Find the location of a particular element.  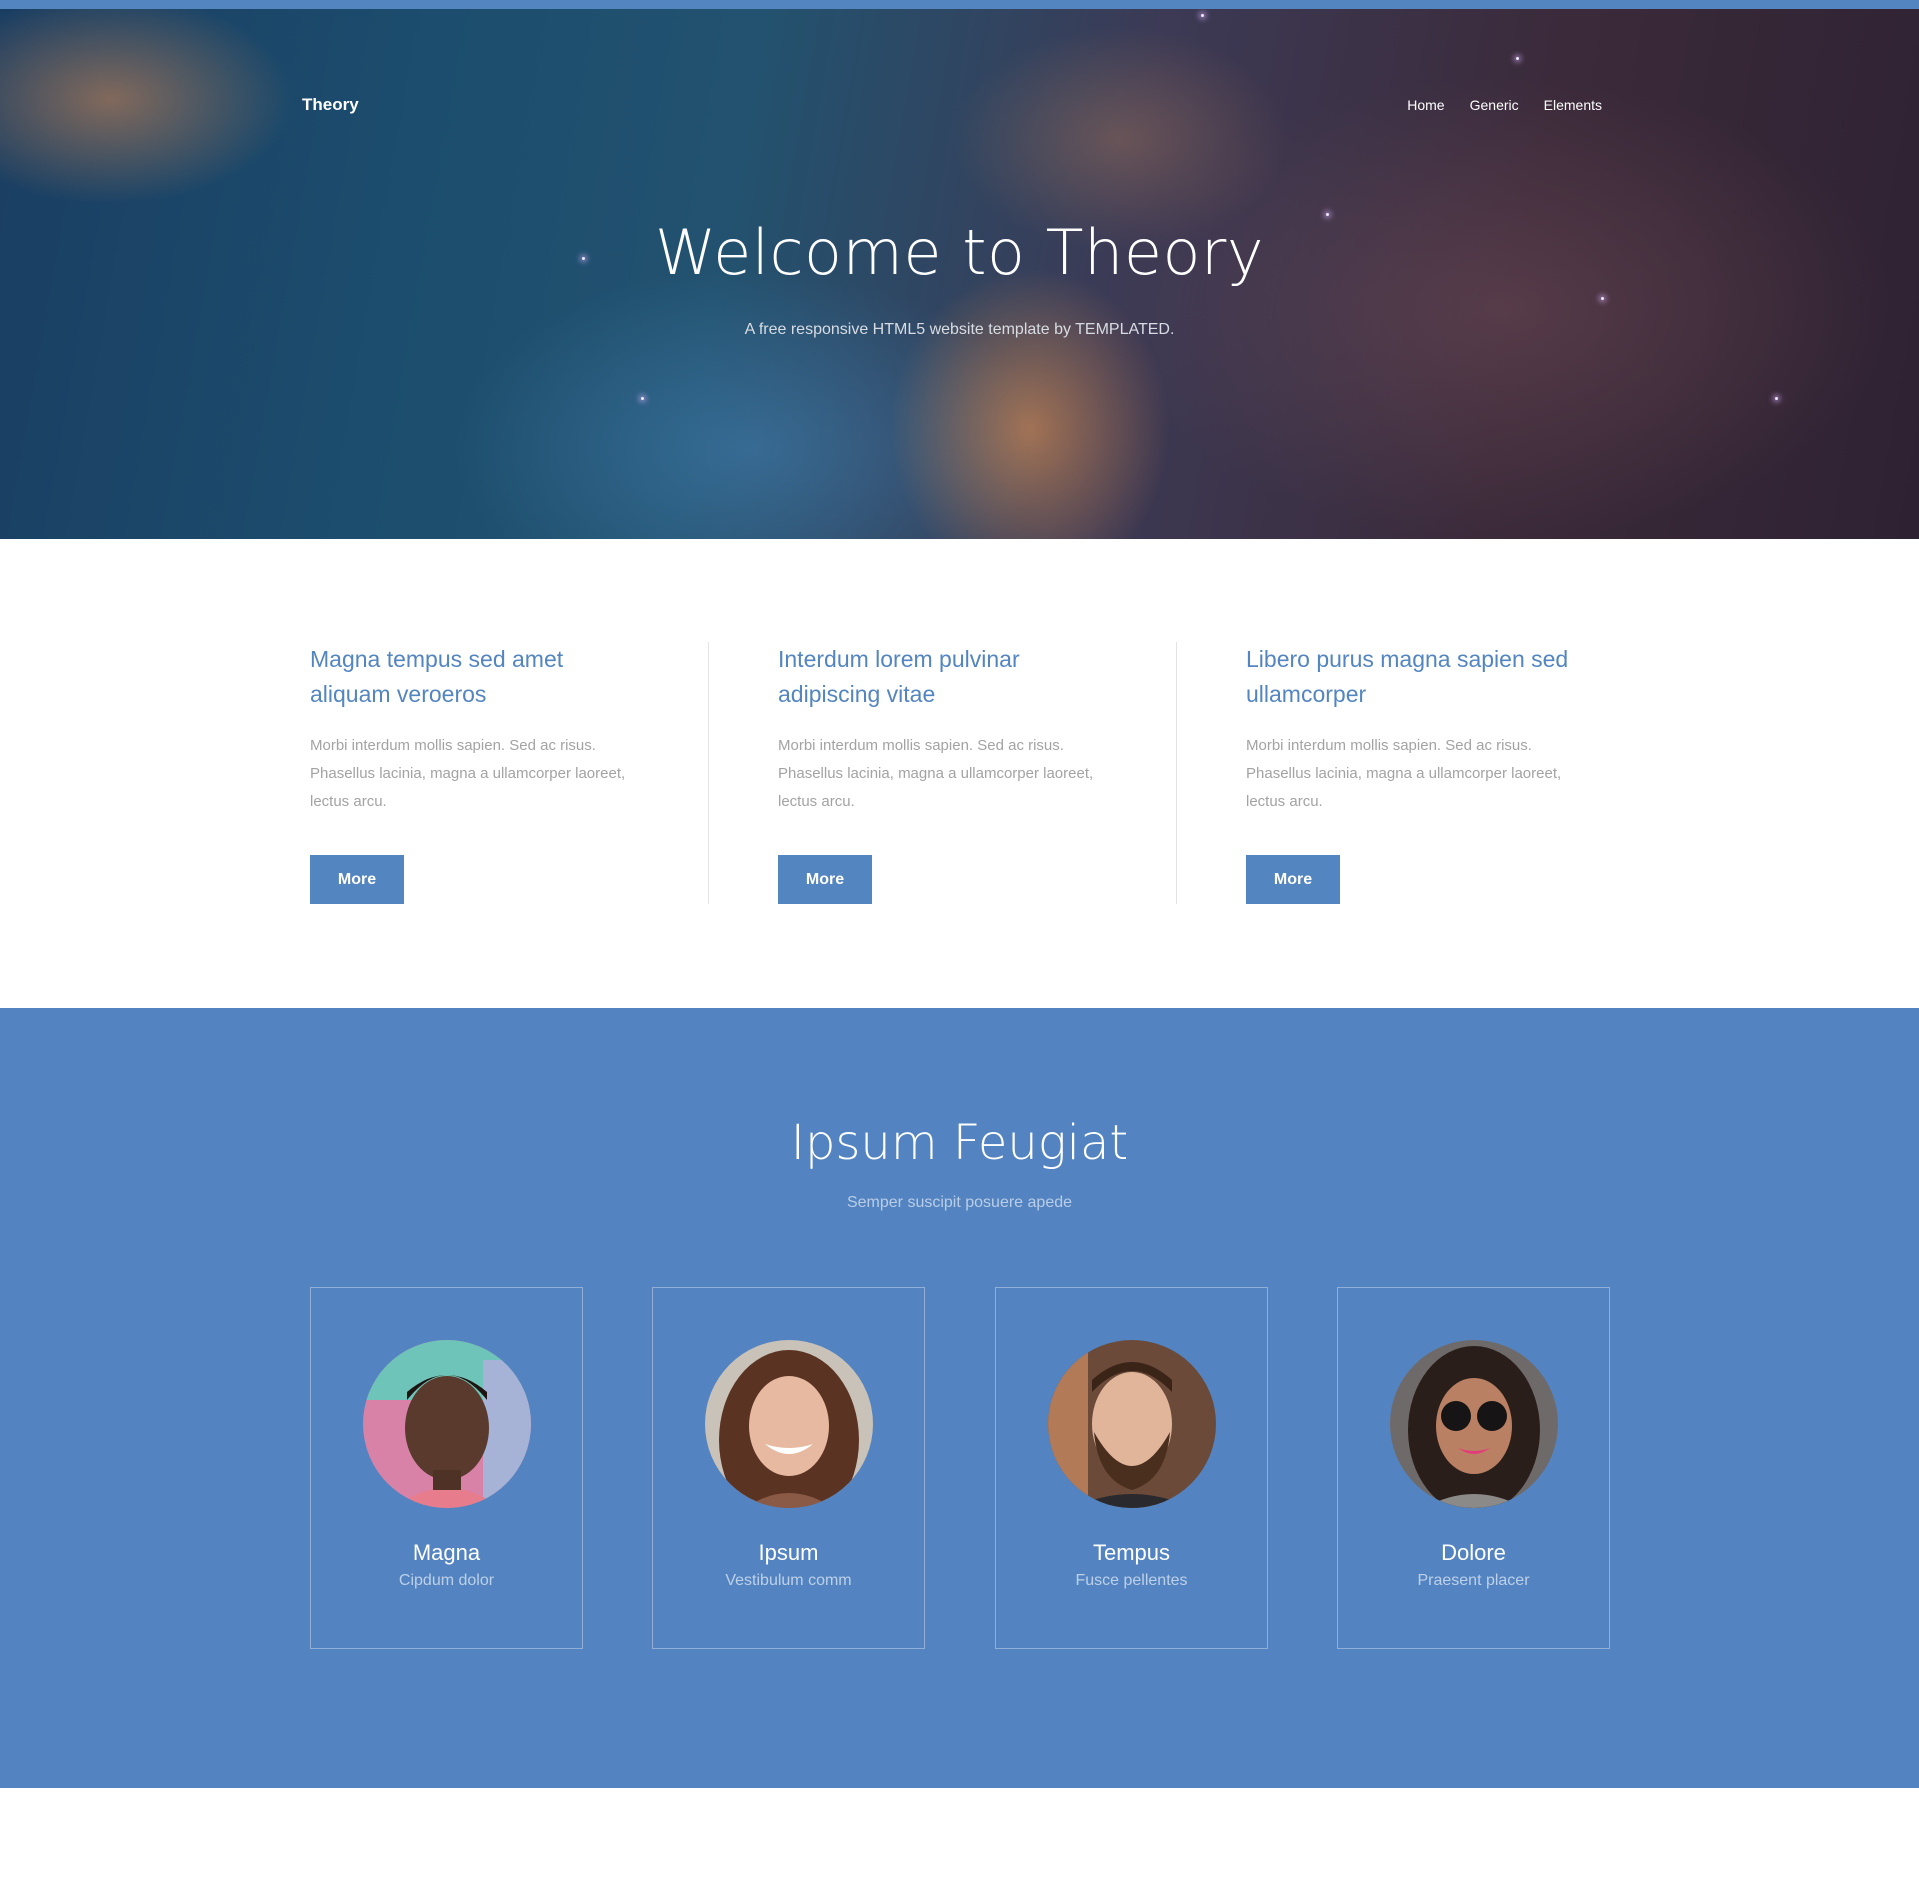

section-title: Ipsum Feugiat is located at coordinates (959, 1143).